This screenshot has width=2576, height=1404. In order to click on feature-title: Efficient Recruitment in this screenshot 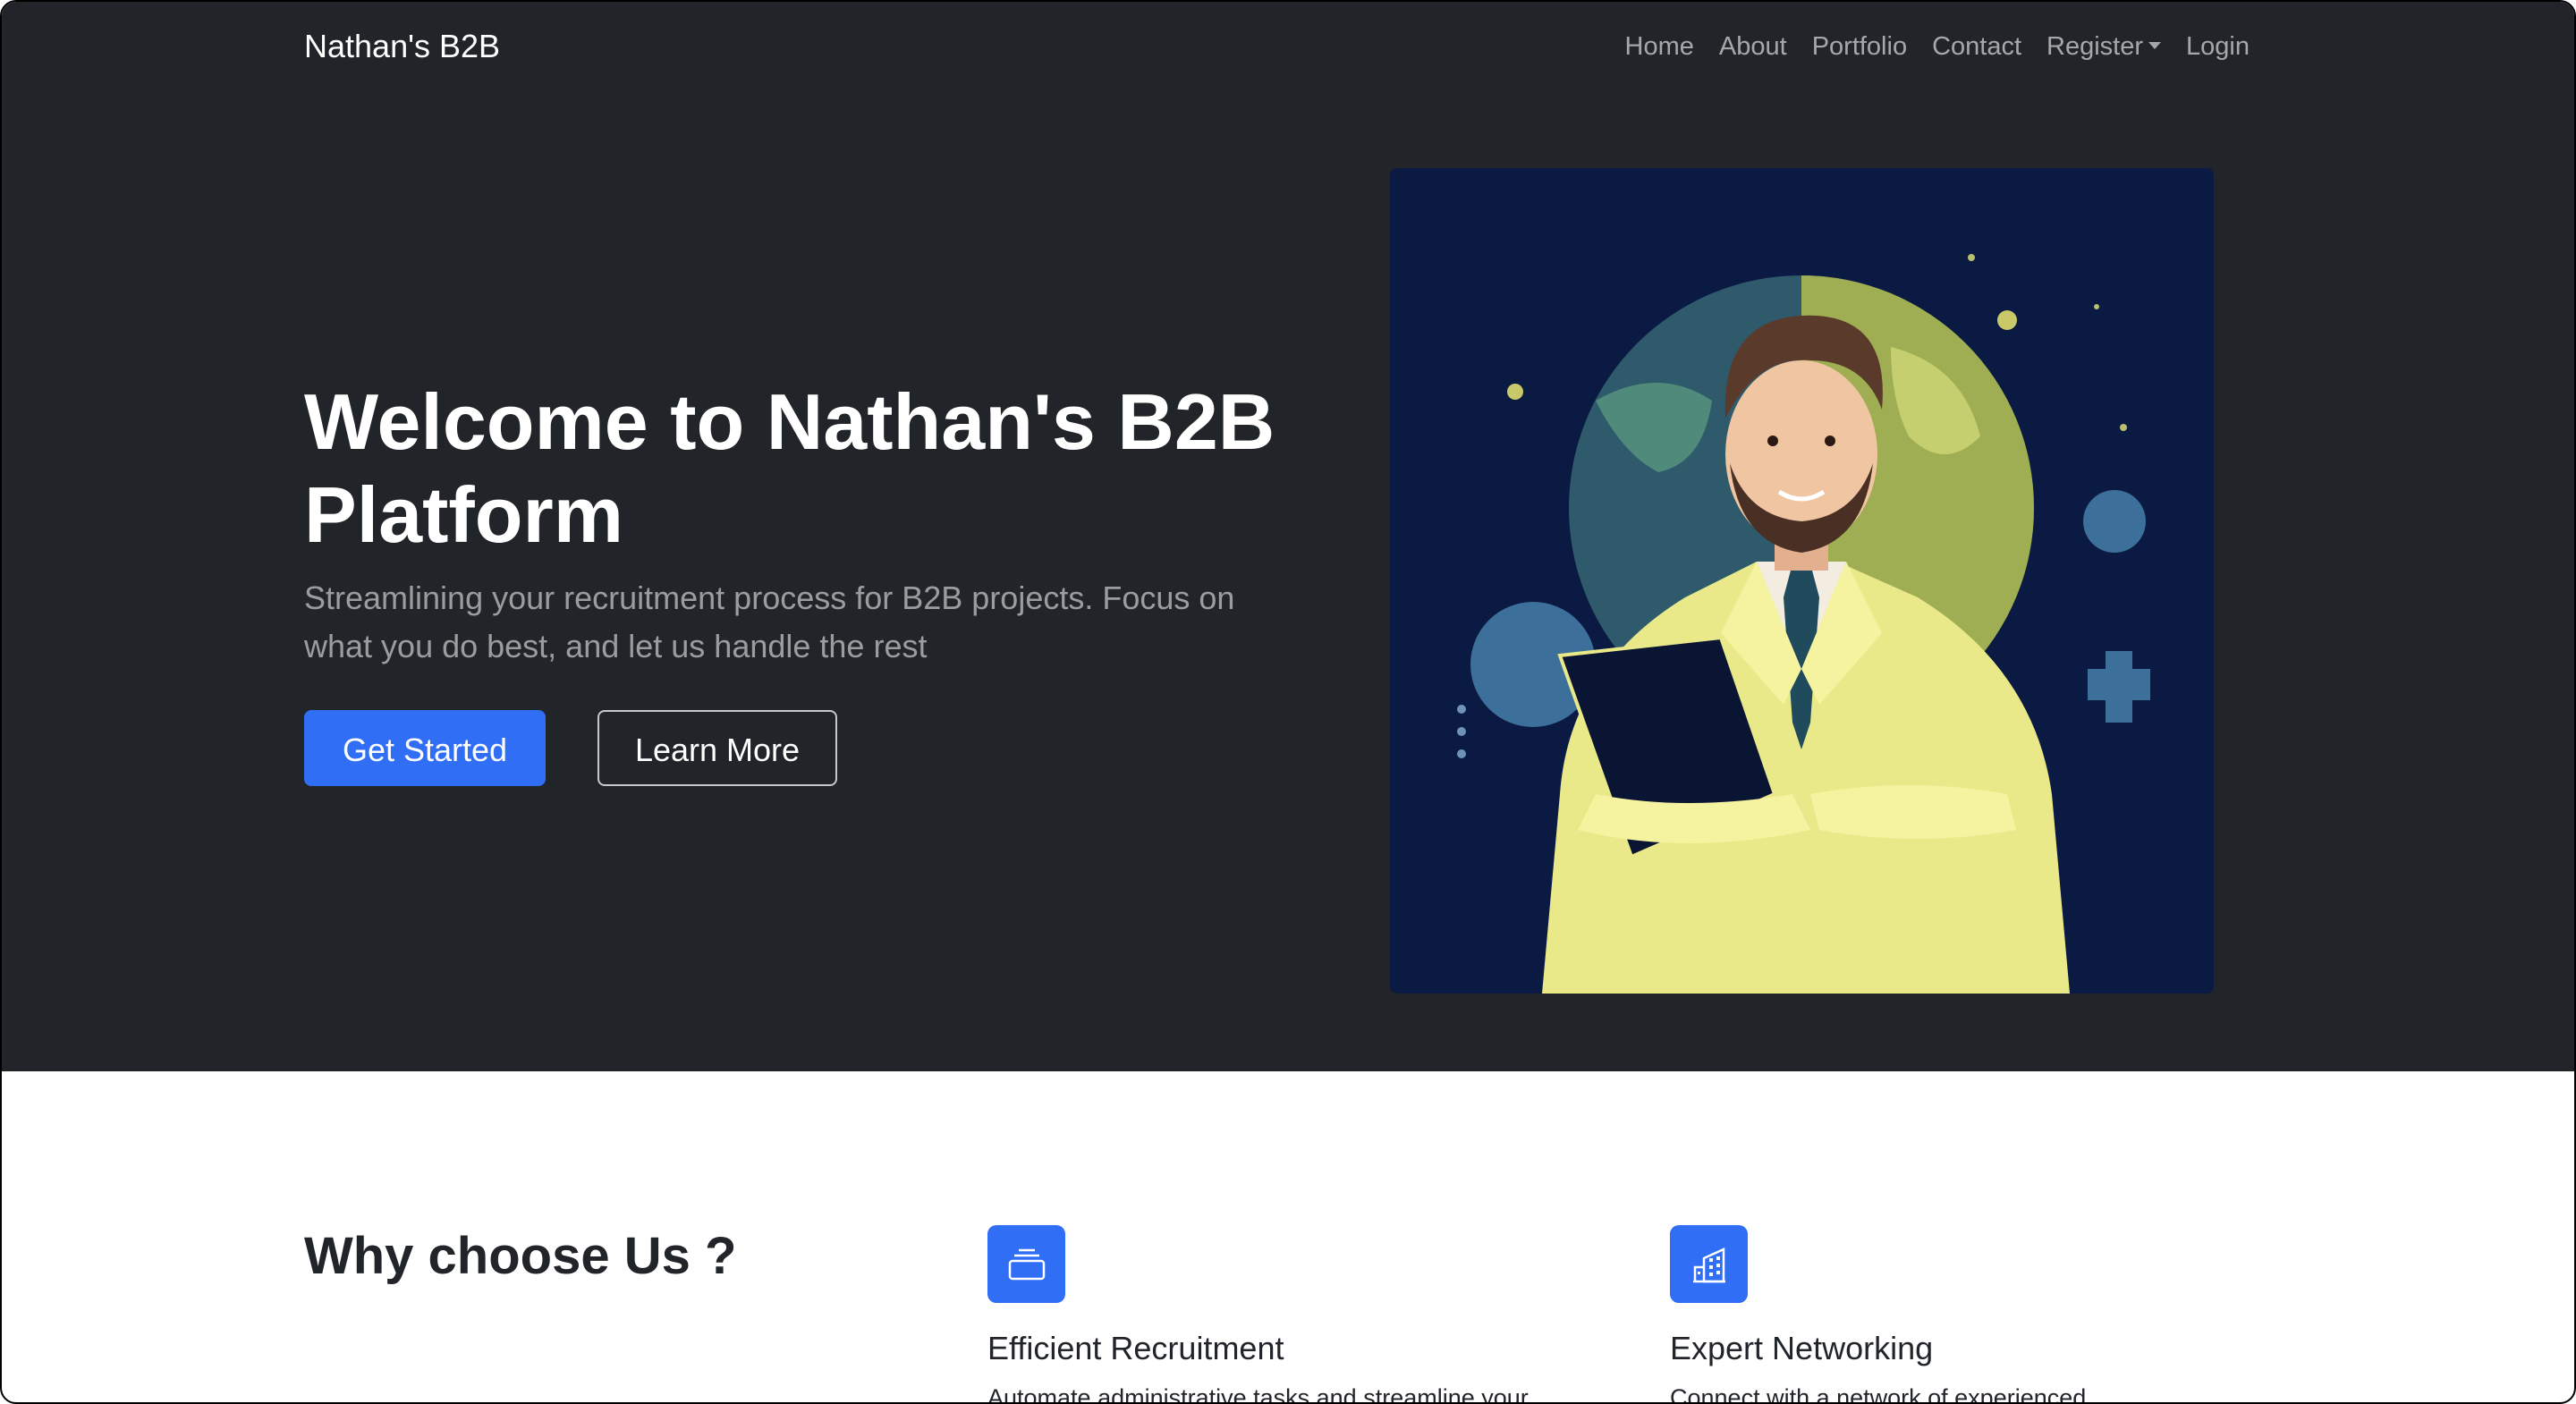, I will do `click(1135, 1348)`.